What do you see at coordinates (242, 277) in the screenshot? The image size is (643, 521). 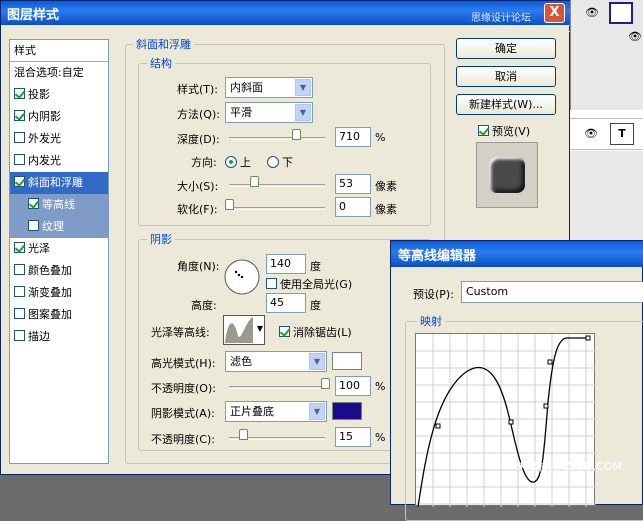 I see `angle-dial` at bounding box center [242, 277].